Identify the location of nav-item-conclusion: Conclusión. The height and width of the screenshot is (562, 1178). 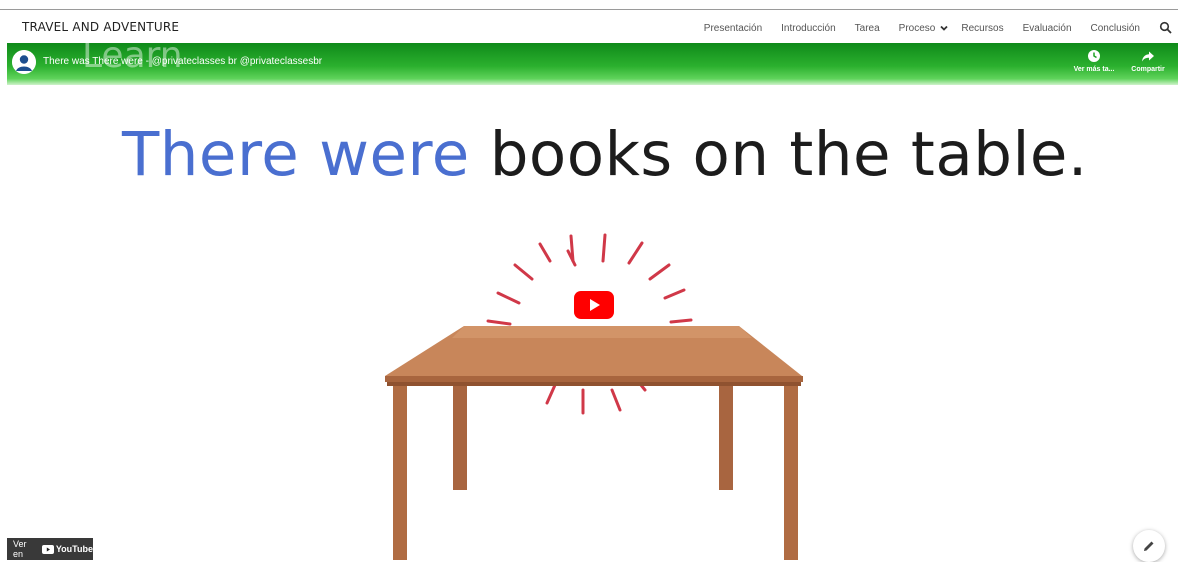
(1115, 28).